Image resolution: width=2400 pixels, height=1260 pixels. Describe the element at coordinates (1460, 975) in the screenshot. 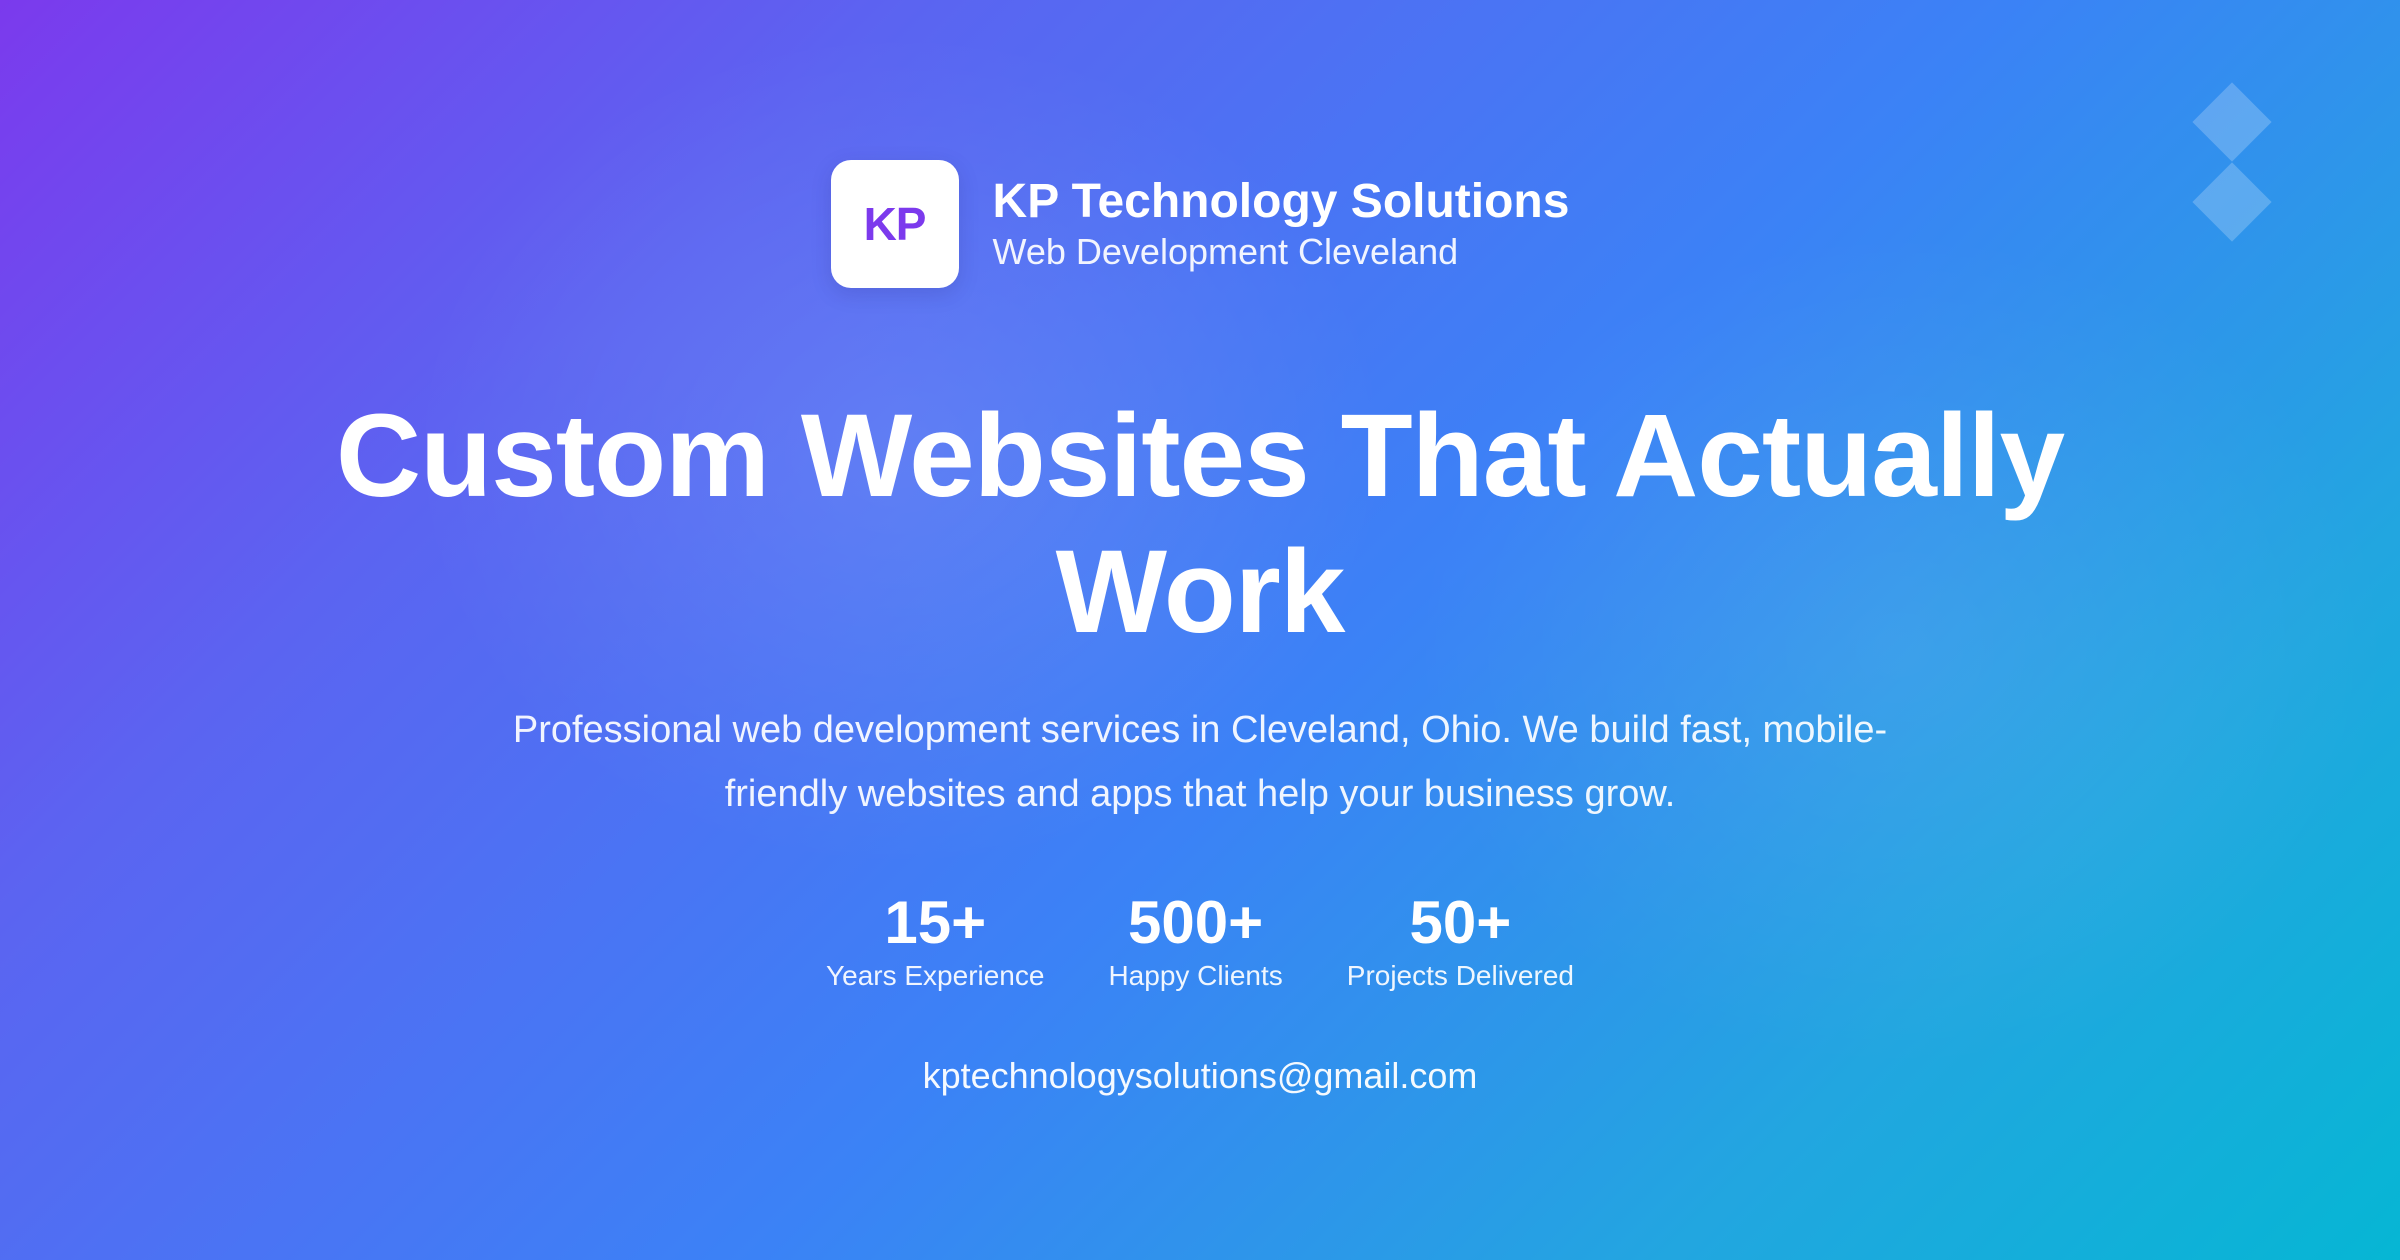

I see `stat-label: Projects Delivered` at that location.